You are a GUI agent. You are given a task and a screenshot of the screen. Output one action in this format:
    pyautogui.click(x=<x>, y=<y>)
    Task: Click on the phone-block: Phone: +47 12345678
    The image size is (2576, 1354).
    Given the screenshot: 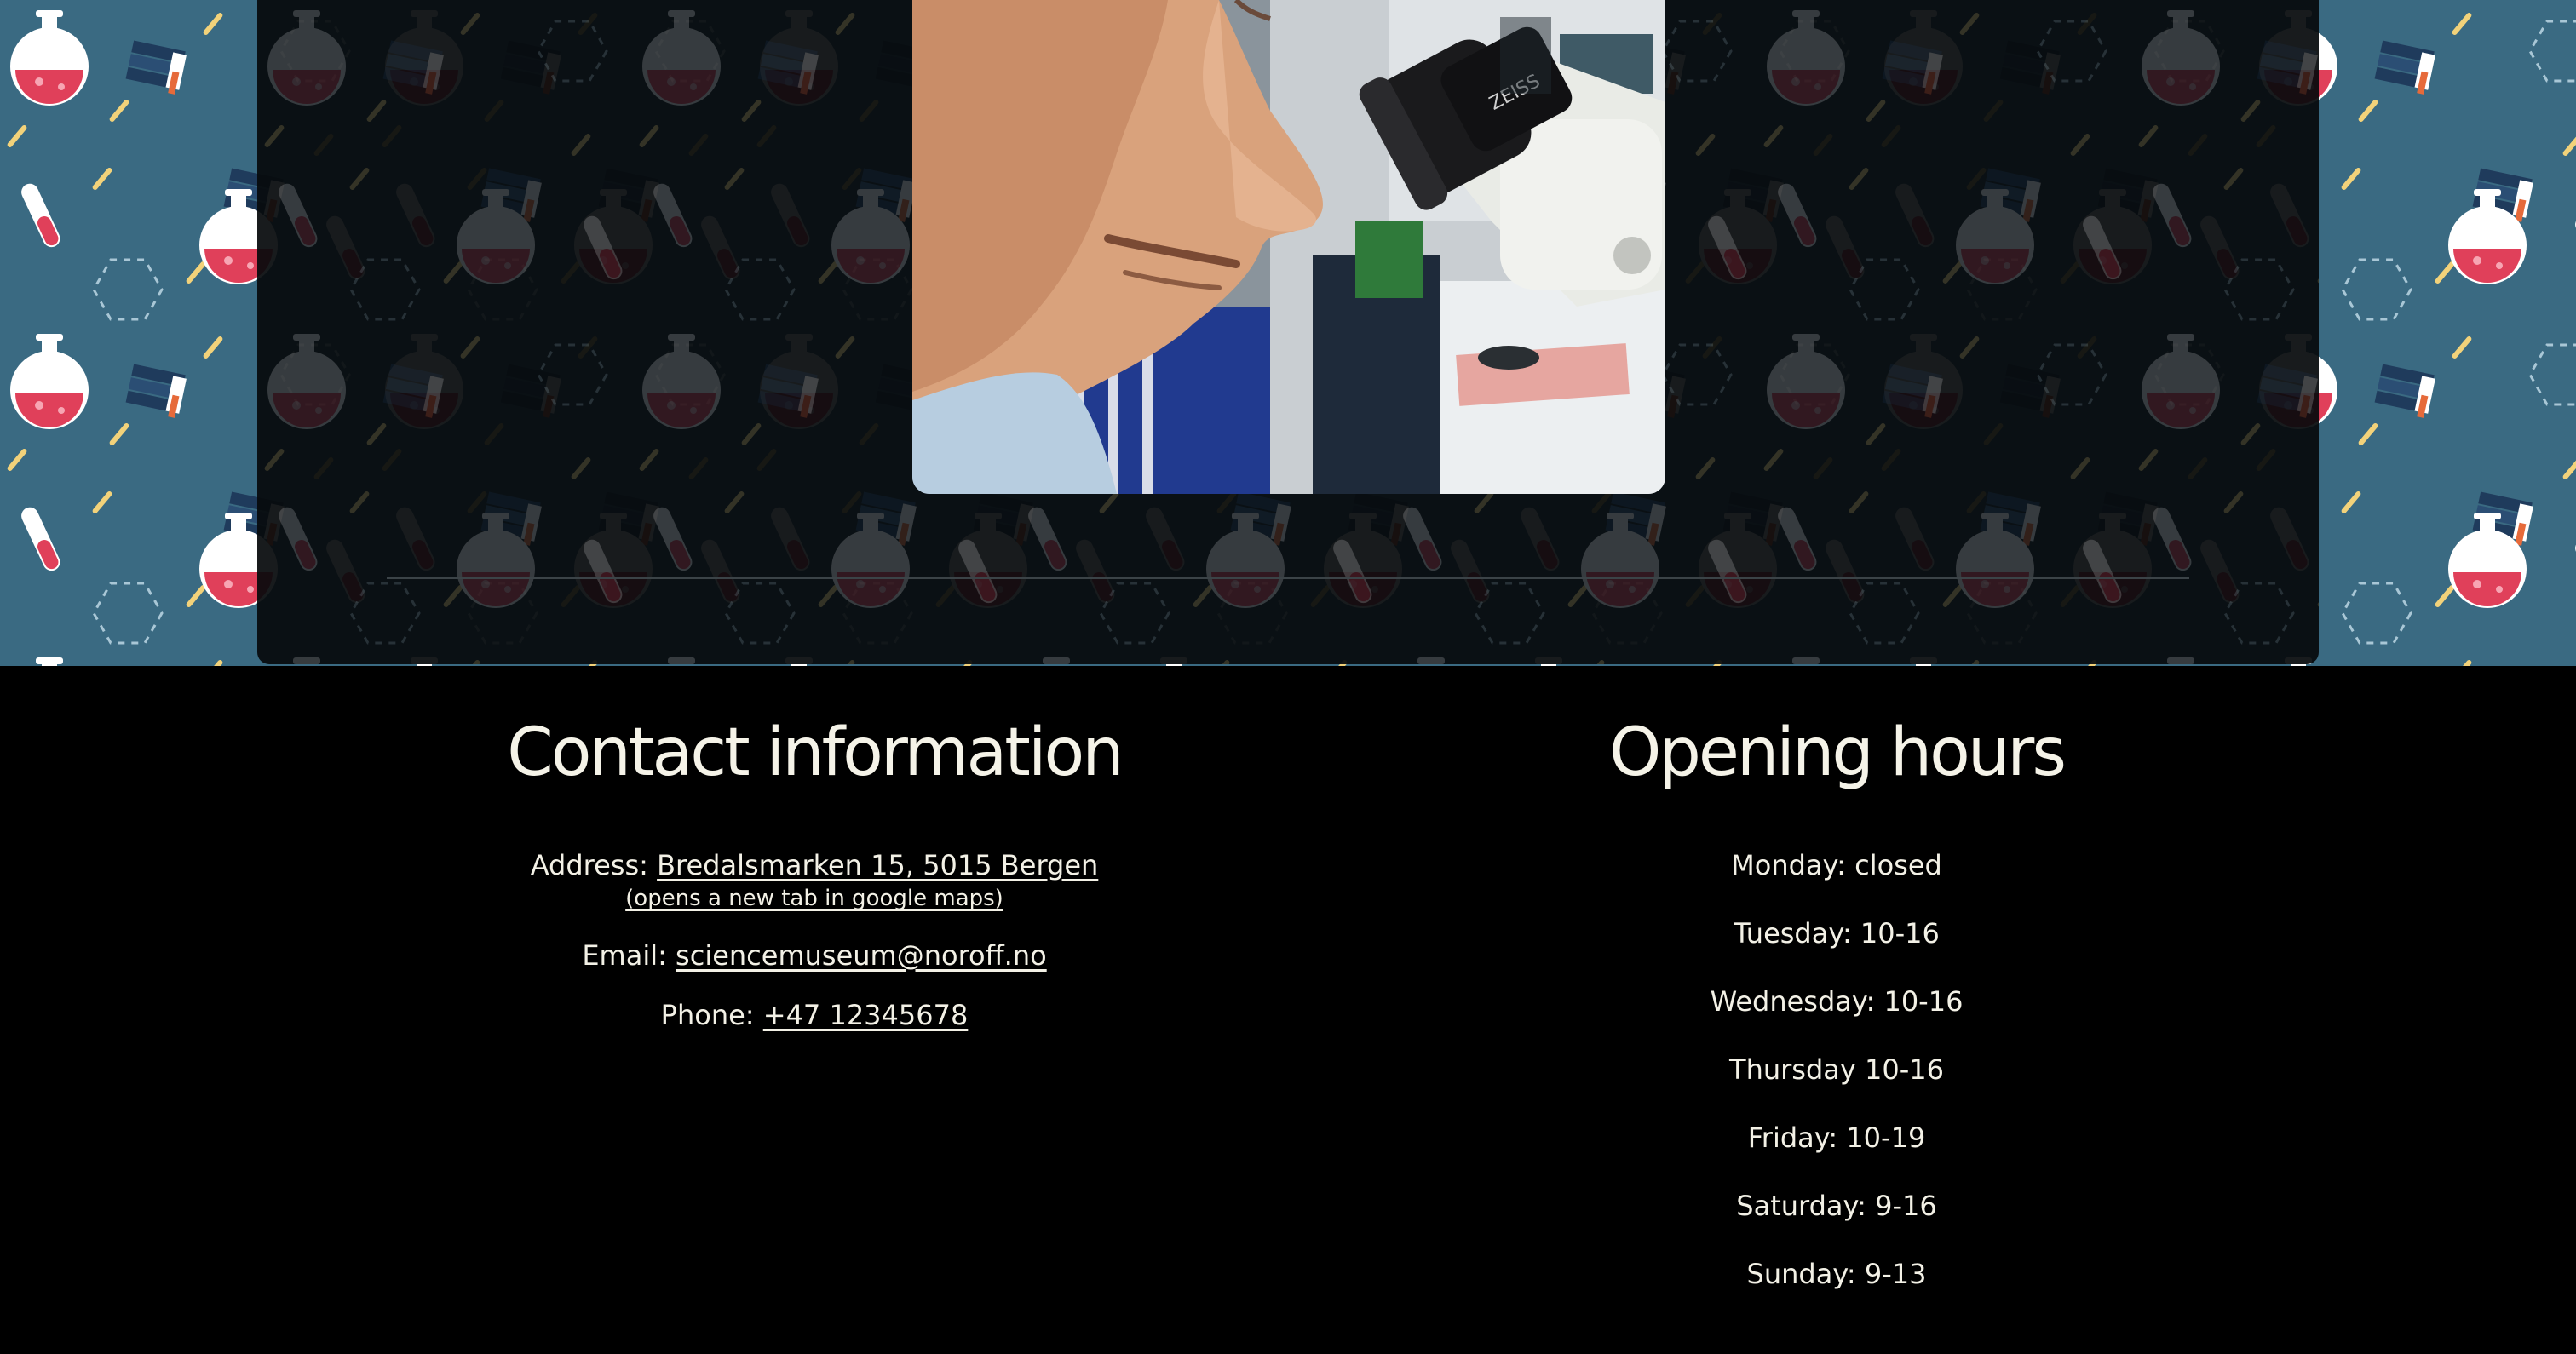 What is the action you would take?
    pyautogui.click(x=814, y=1015)
    